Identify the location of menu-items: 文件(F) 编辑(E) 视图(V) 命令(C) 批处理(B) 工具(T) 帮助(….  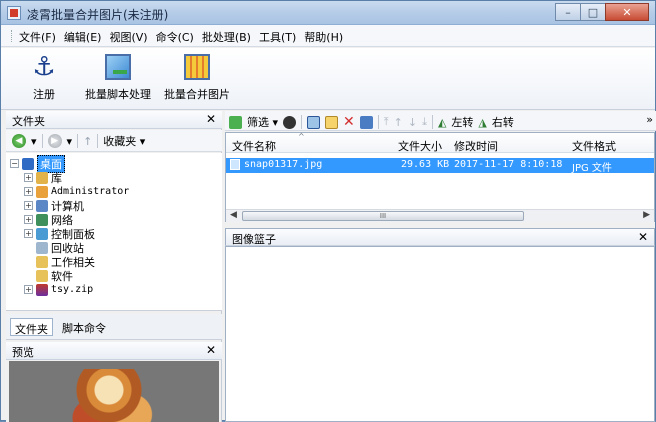
(181, 37).